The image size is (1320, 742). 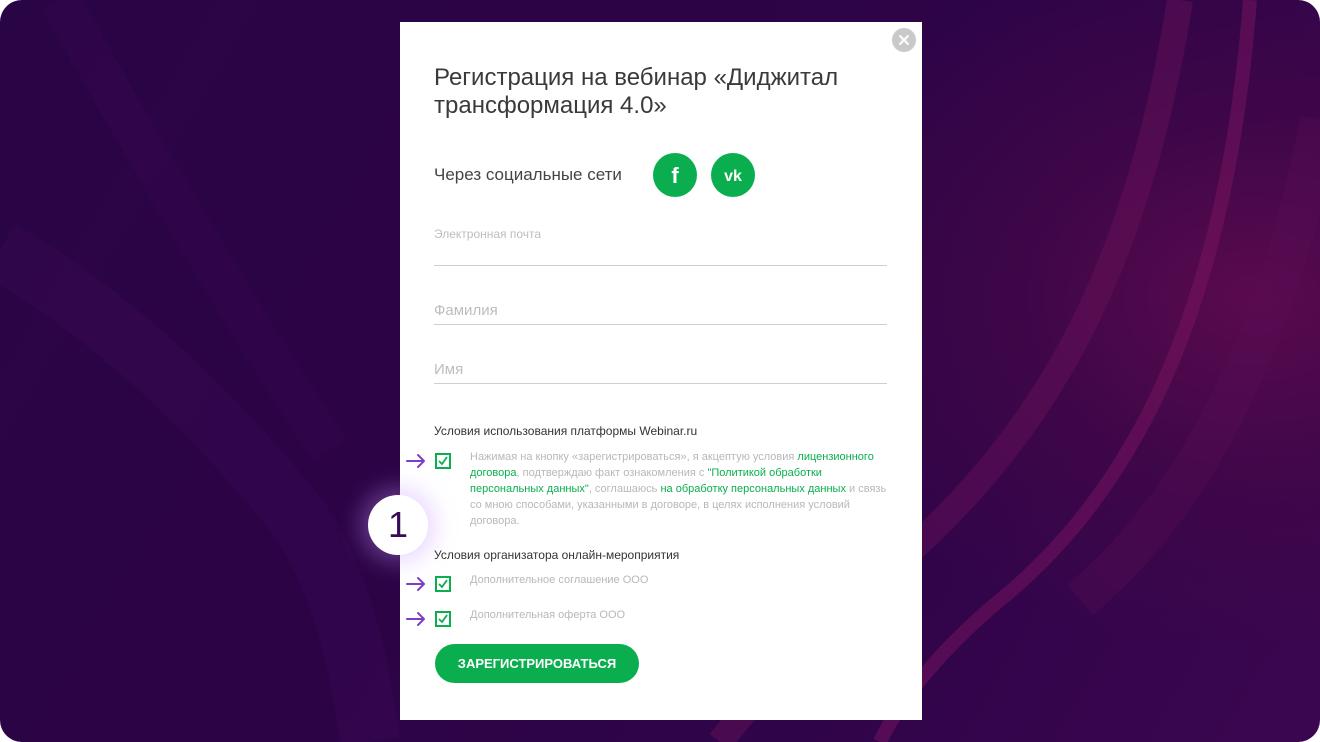 I want to click on facebook-icon: f, so click(x=675, y=175).